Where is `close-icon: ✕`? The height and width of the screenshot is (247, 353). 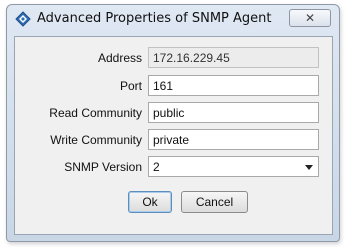 close-icon: ✕ is located at coordinates (310, 18).